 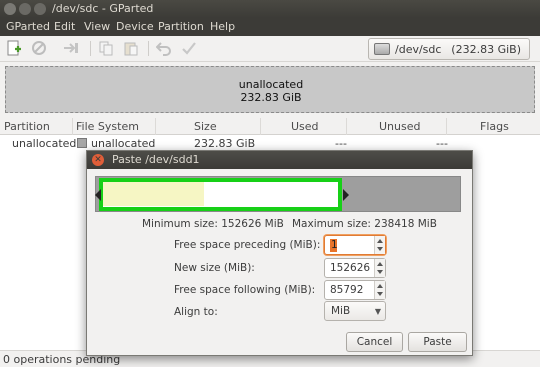 What do you see at coordinates (270, 49) in the screenshot?
I see `toolbar: /dev/sdc (232.83 GiB)` at bounding box center [270, 49].